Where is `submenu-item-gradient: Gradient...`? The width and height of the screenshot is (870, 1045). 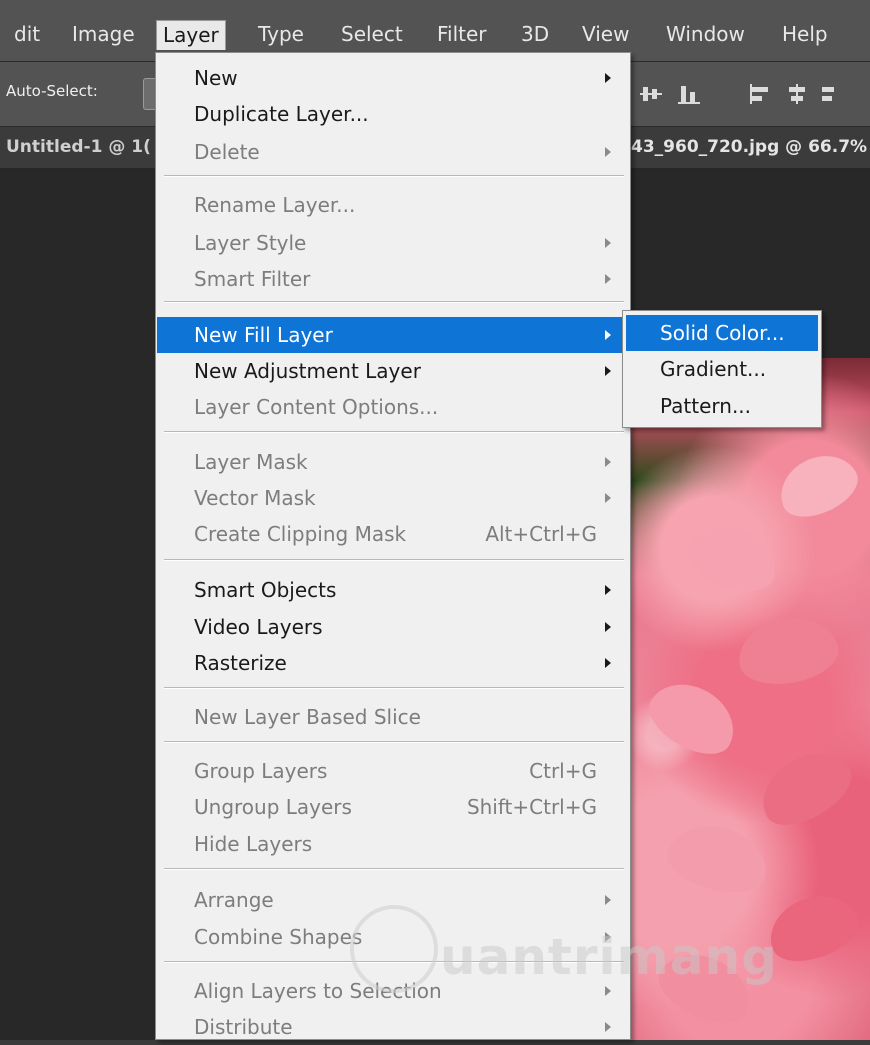 submenu-item-gradient: Gradient... is located at coordinates (722, 369).